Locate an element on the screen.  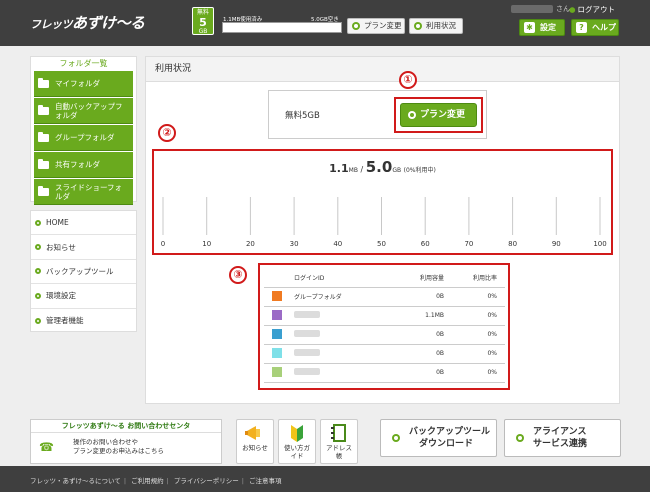
nav-label: HOME is located at coordinates (57, 223).